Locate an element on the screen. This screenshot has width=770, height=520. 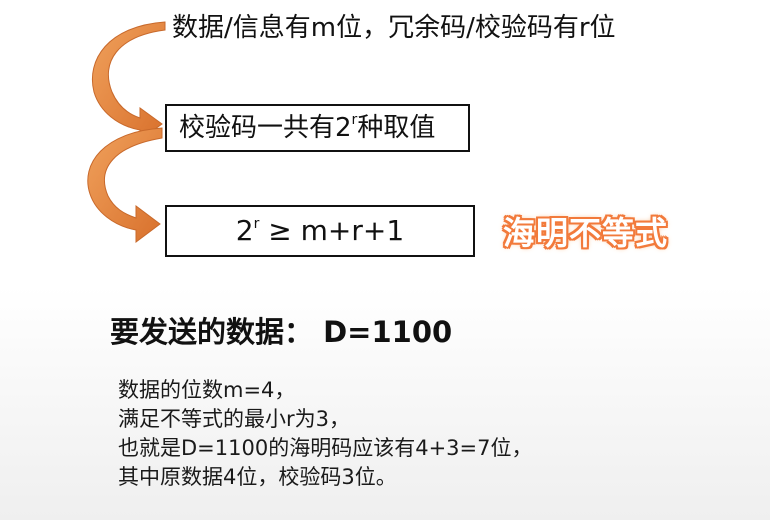
hamming-inequality-label: 海明不等式 is located at coordinates (586, 233).